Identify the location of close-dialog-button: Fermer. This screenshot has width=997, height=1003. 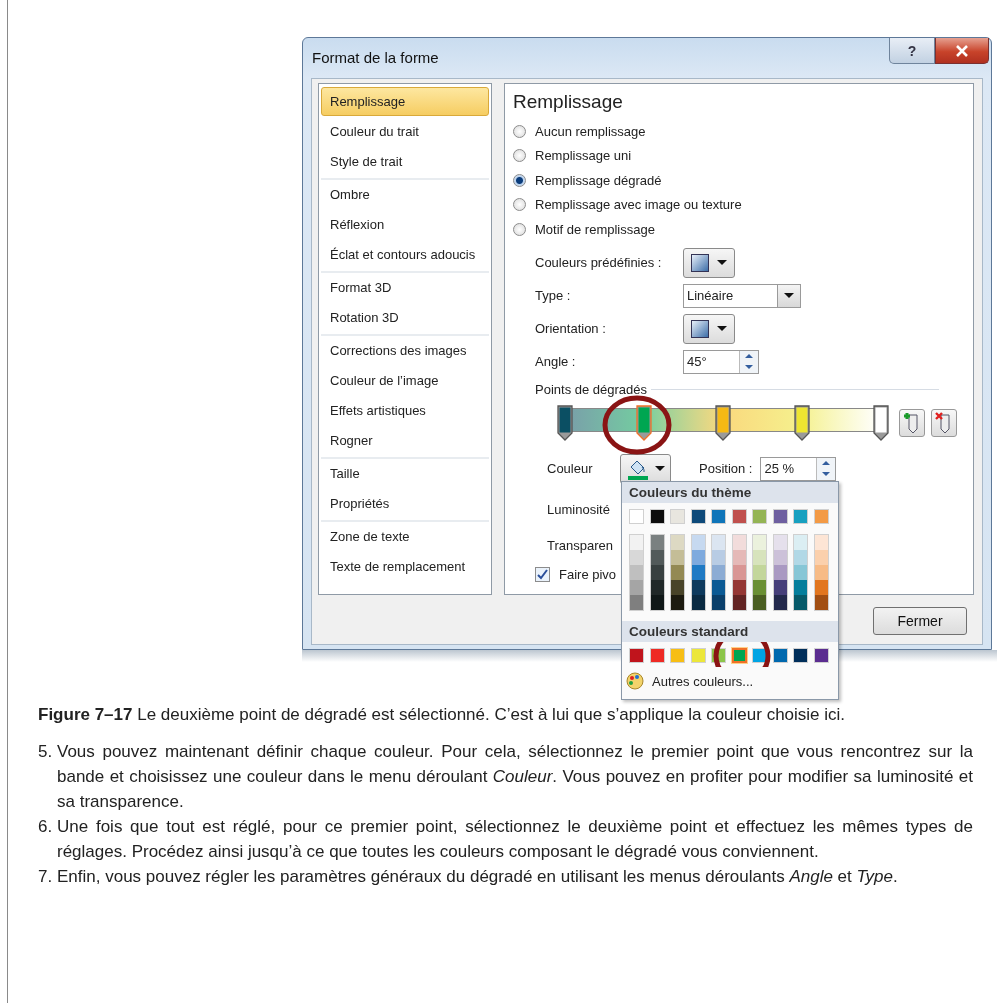
(920, 621).